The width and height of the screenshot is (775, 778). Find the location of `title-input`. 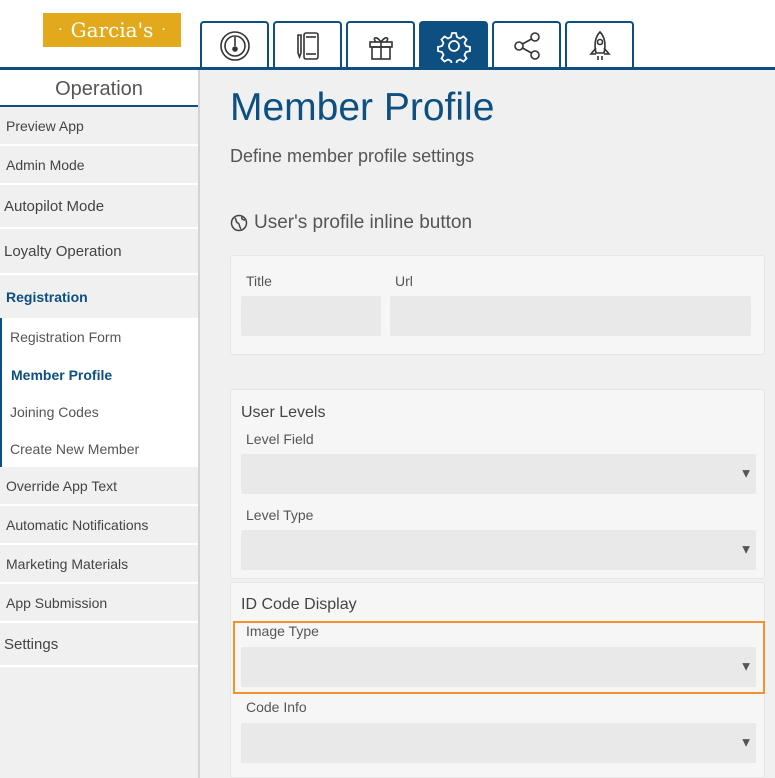

title-input is located at coordinates (311, 316).